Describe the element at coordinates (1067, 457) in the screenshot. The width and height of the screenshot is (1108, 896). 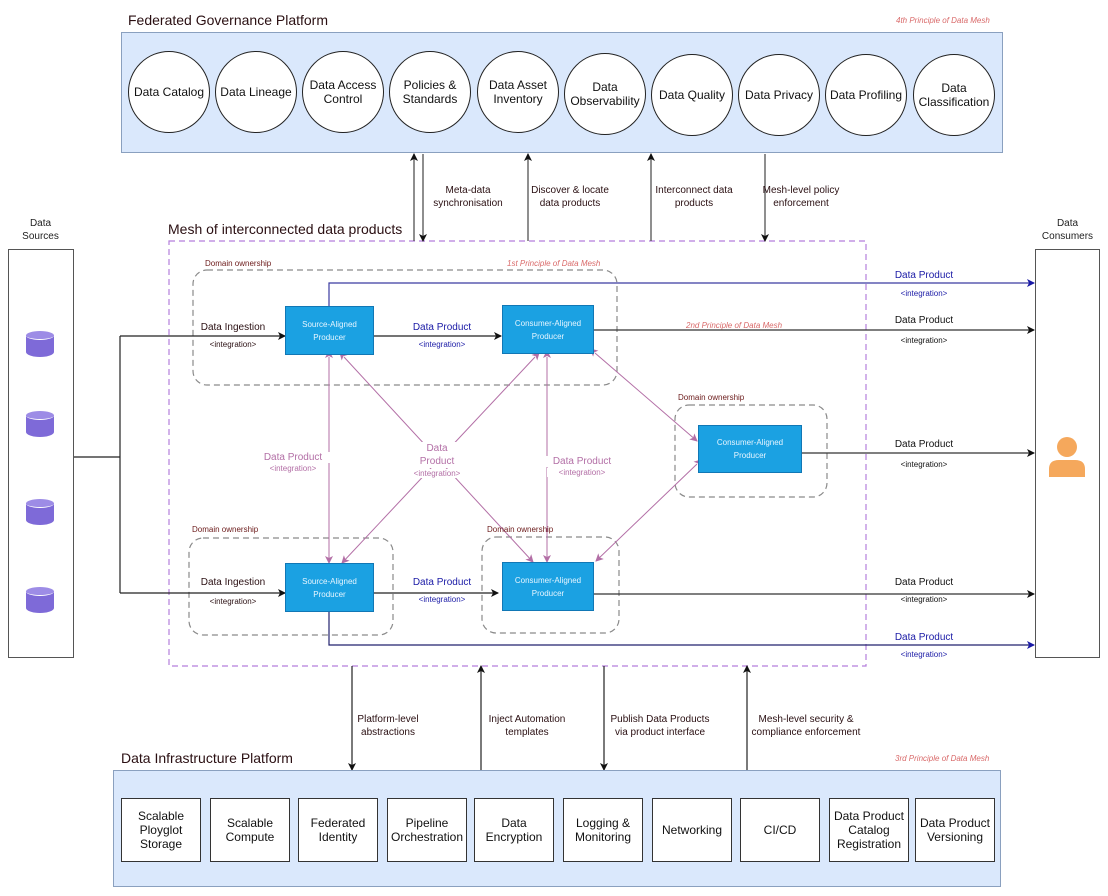
I see `user-icon` at that location.